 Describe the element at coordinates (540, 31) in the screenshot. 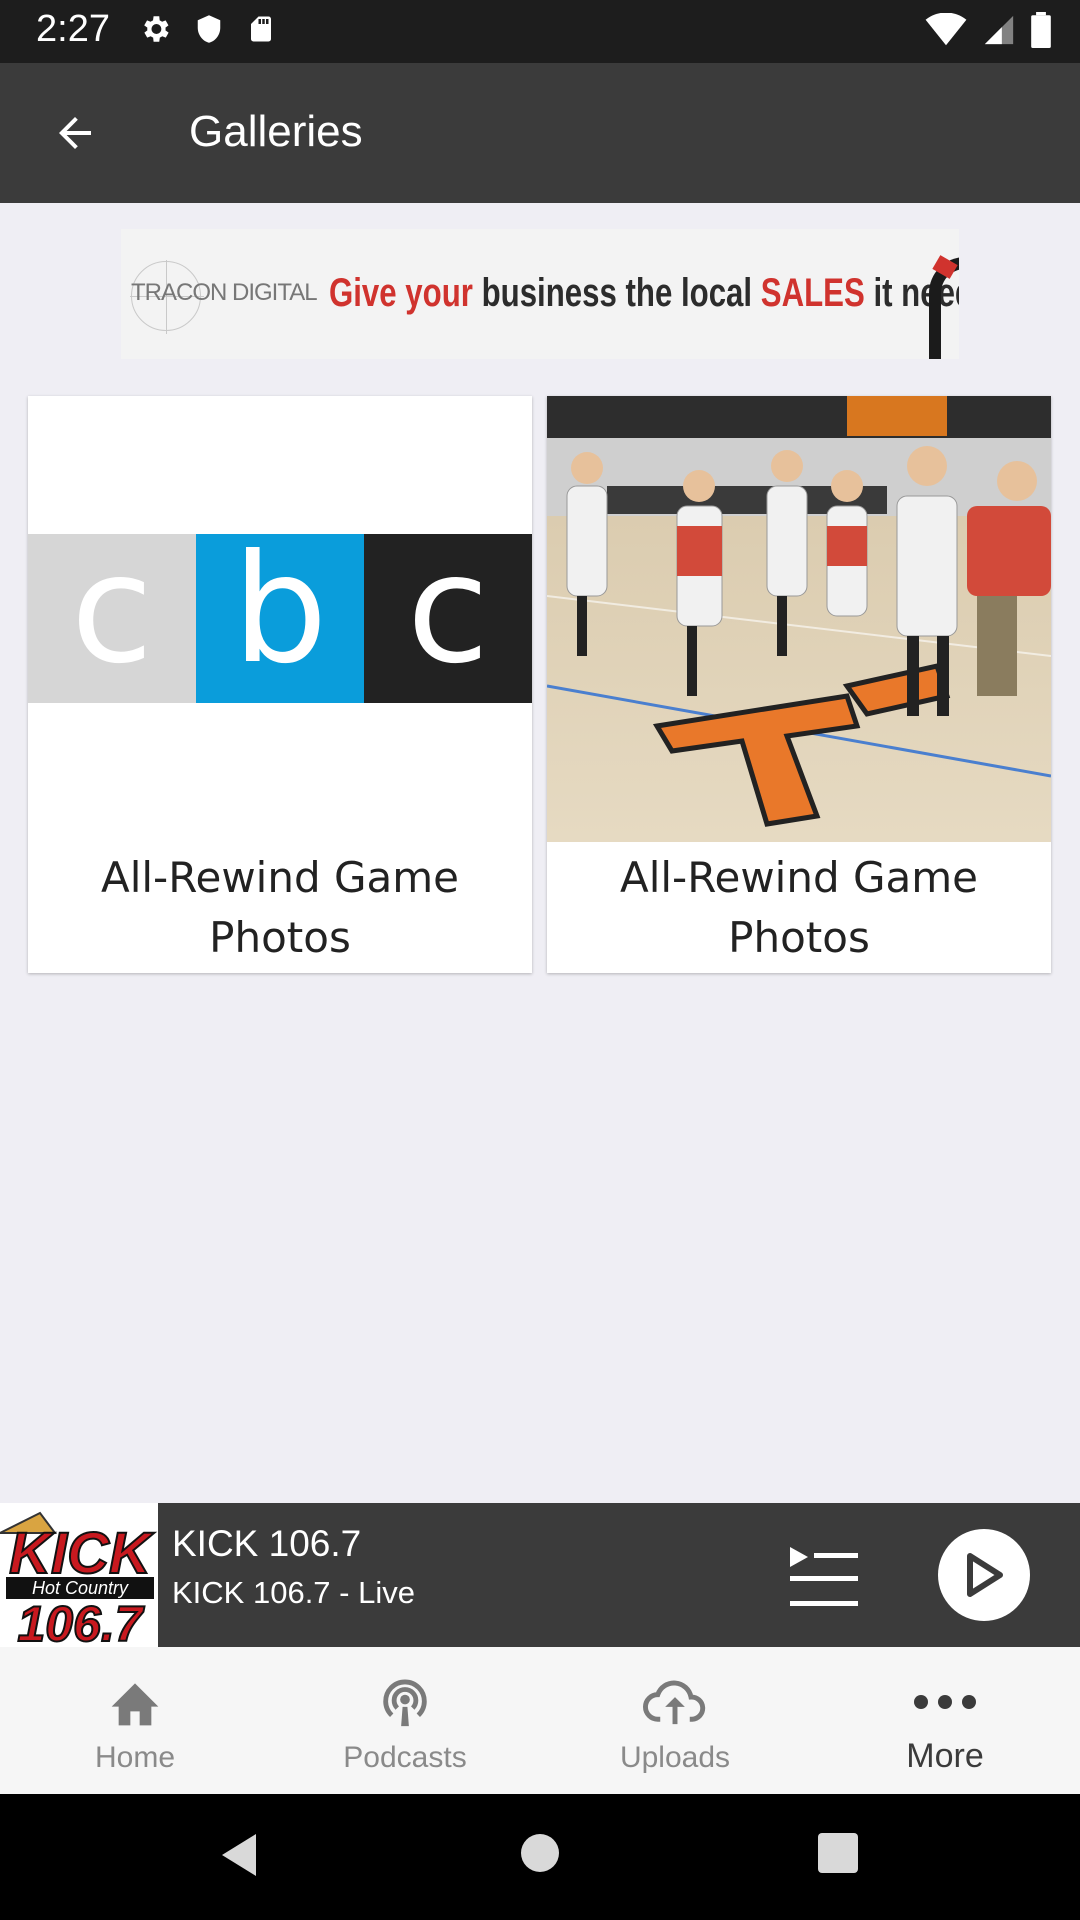

I see `status-bar: 2:27` at that location.